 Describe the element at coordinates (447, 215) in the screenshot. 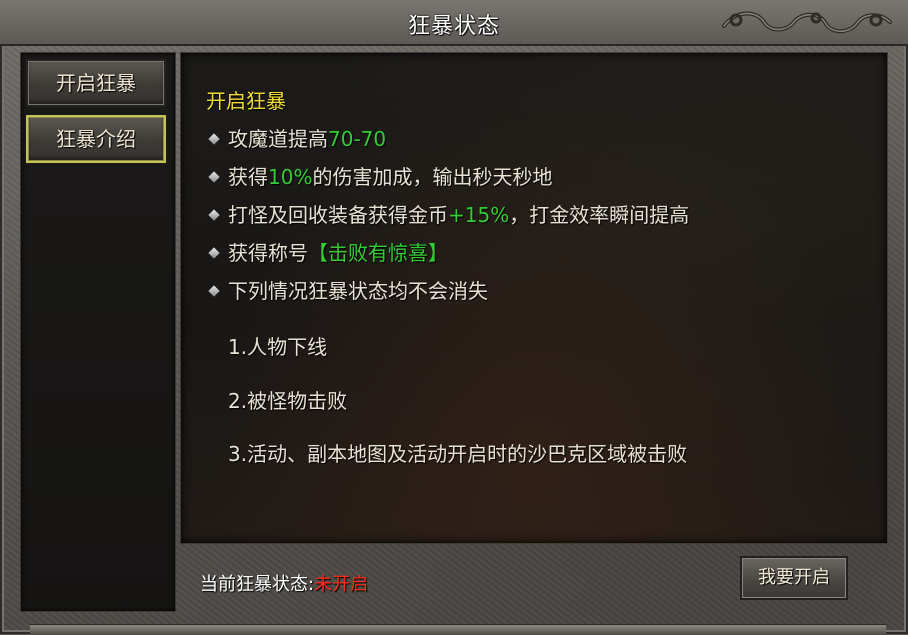

I see `benefit-item: 打怪及回收装备获得金币+15%，打金效率瞬间提高` at that location.